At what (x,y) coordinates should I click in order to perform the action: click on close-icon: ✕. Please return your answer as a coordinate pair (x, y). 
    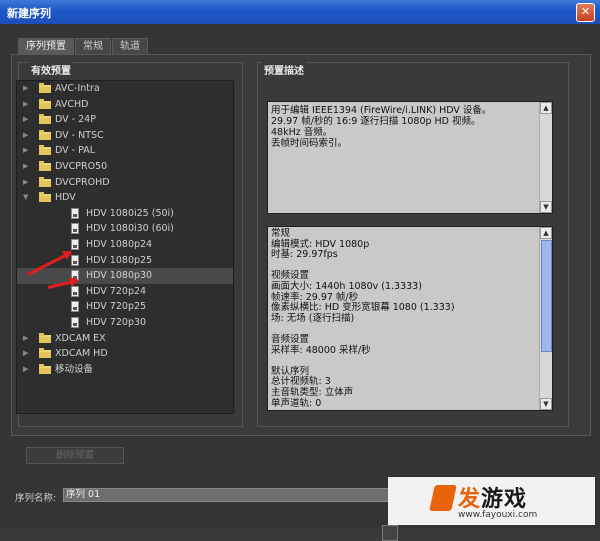
    Looking at the image, I should click on (585, 12).